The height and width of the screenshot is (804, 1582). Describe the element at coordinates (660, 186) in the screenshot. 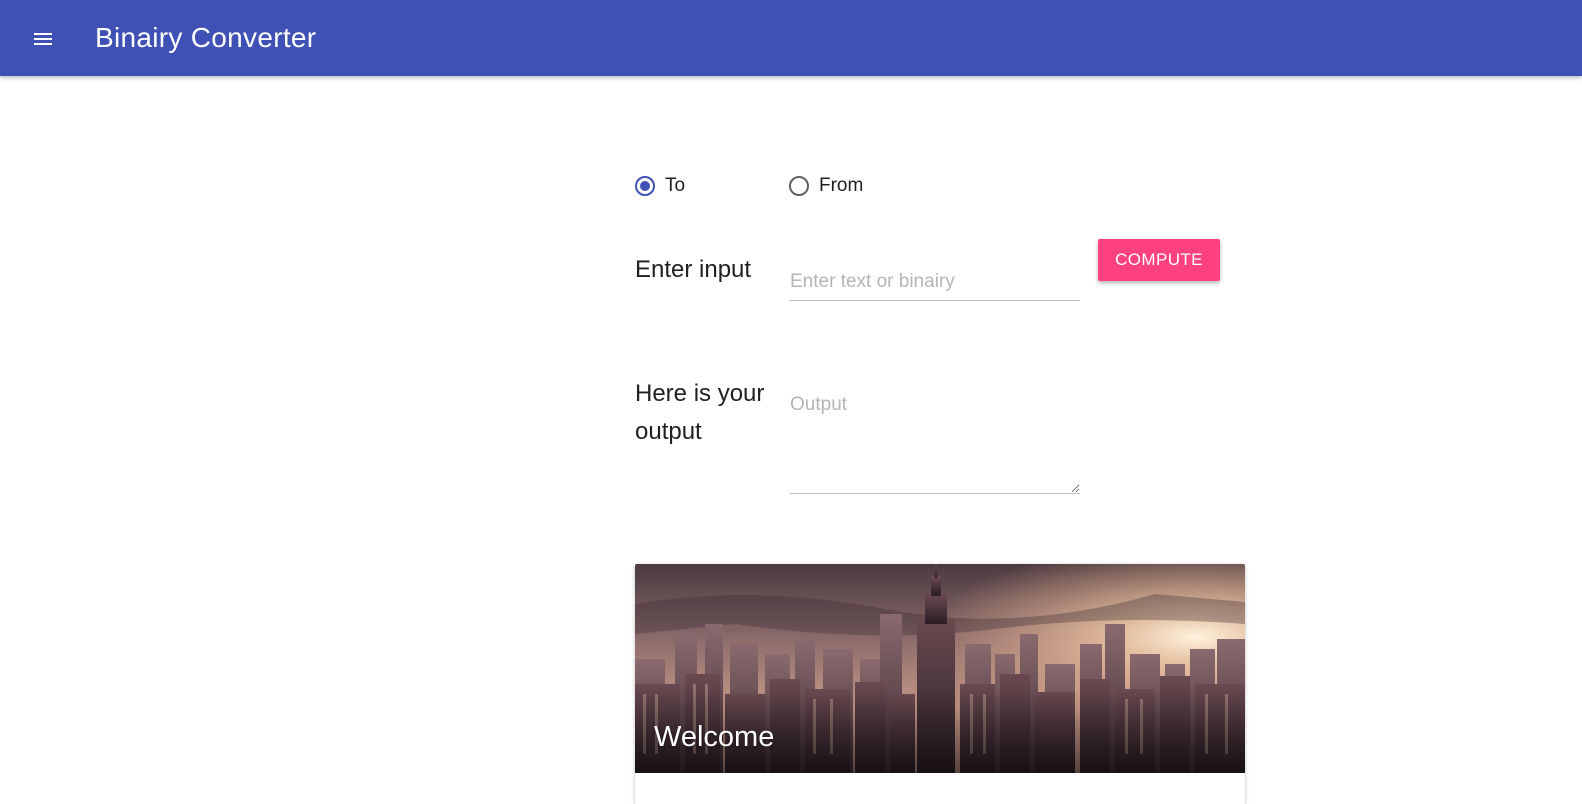

I see `radio-to: To` at that location.